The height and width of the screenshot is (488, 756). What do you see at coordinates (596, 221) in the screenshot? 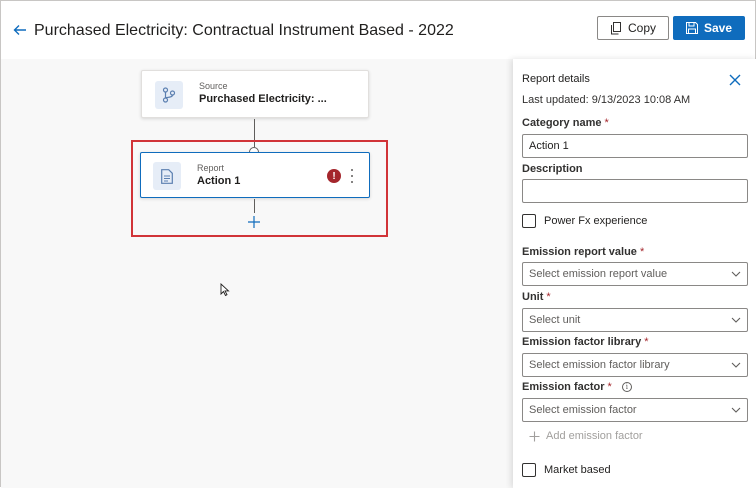
I see `power-fx-label: Power Fx experience` at bounding box center [596, 221].